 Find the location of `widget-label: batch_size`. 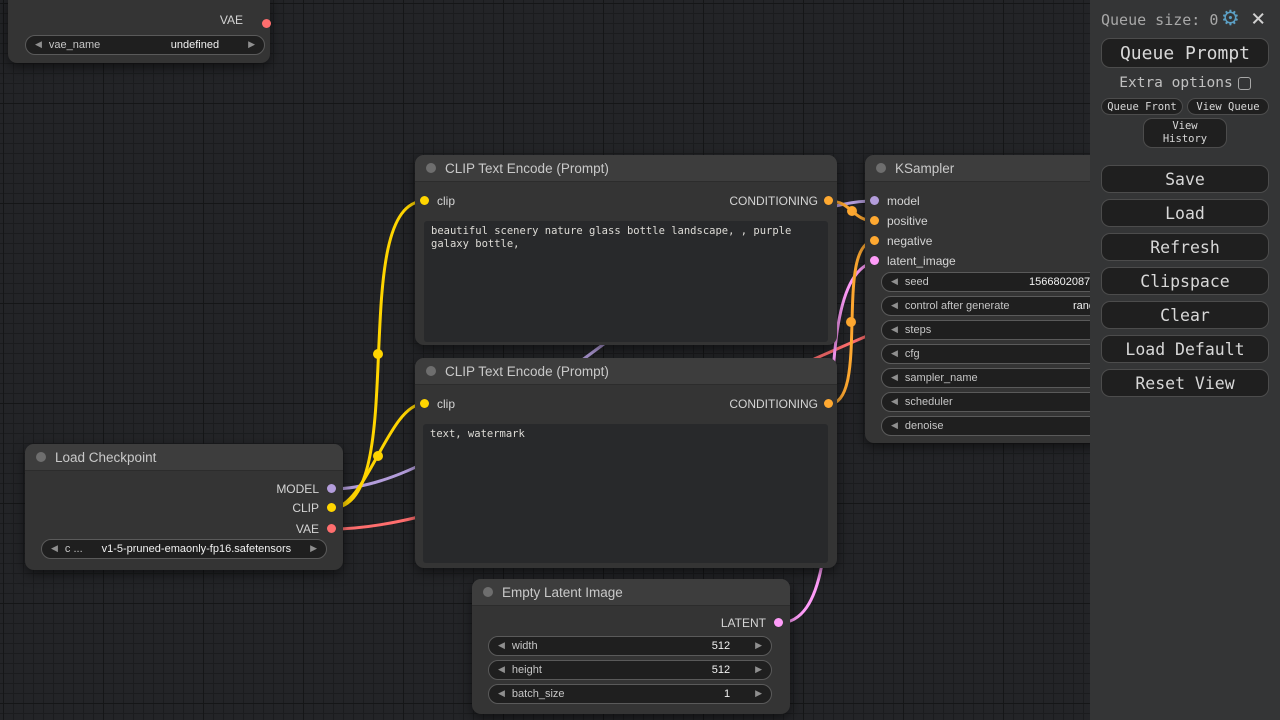

widget-label: batch_size is located at coordinates (538, 694).